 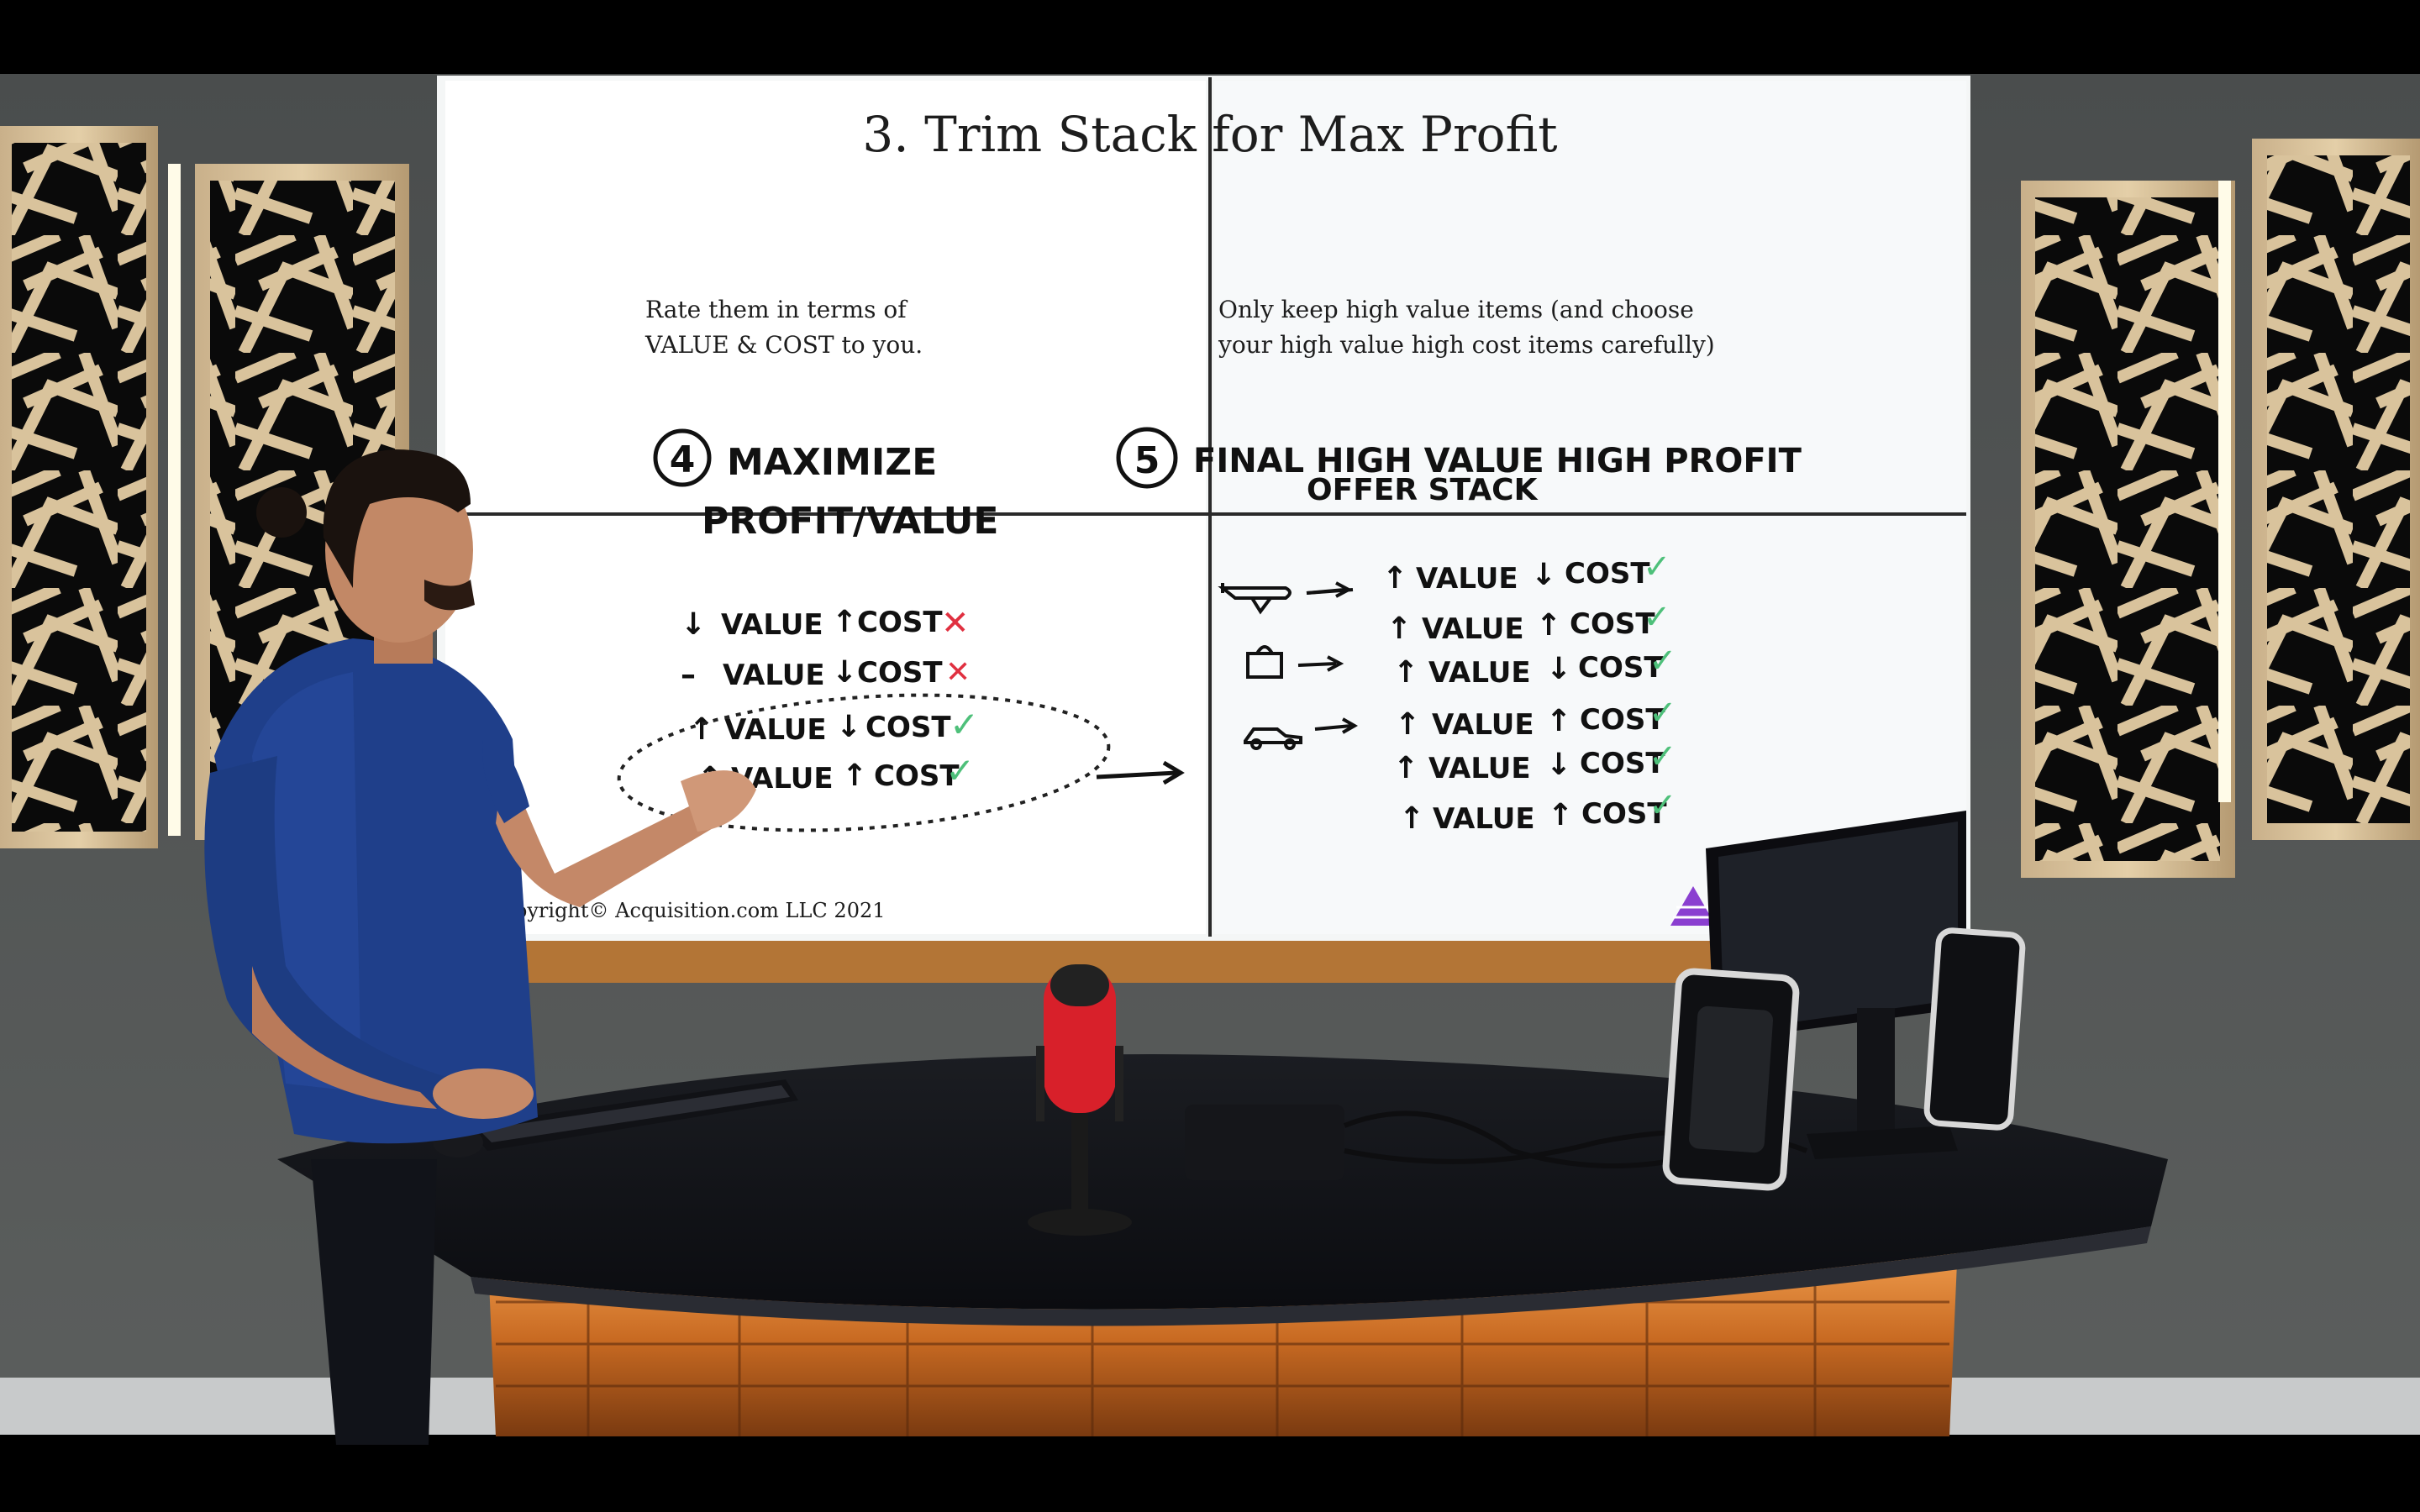 What do you see at coordinates (1147, 460) in the screenshot?
I see `step5-number: 5` at bounding box center [1147, 460].